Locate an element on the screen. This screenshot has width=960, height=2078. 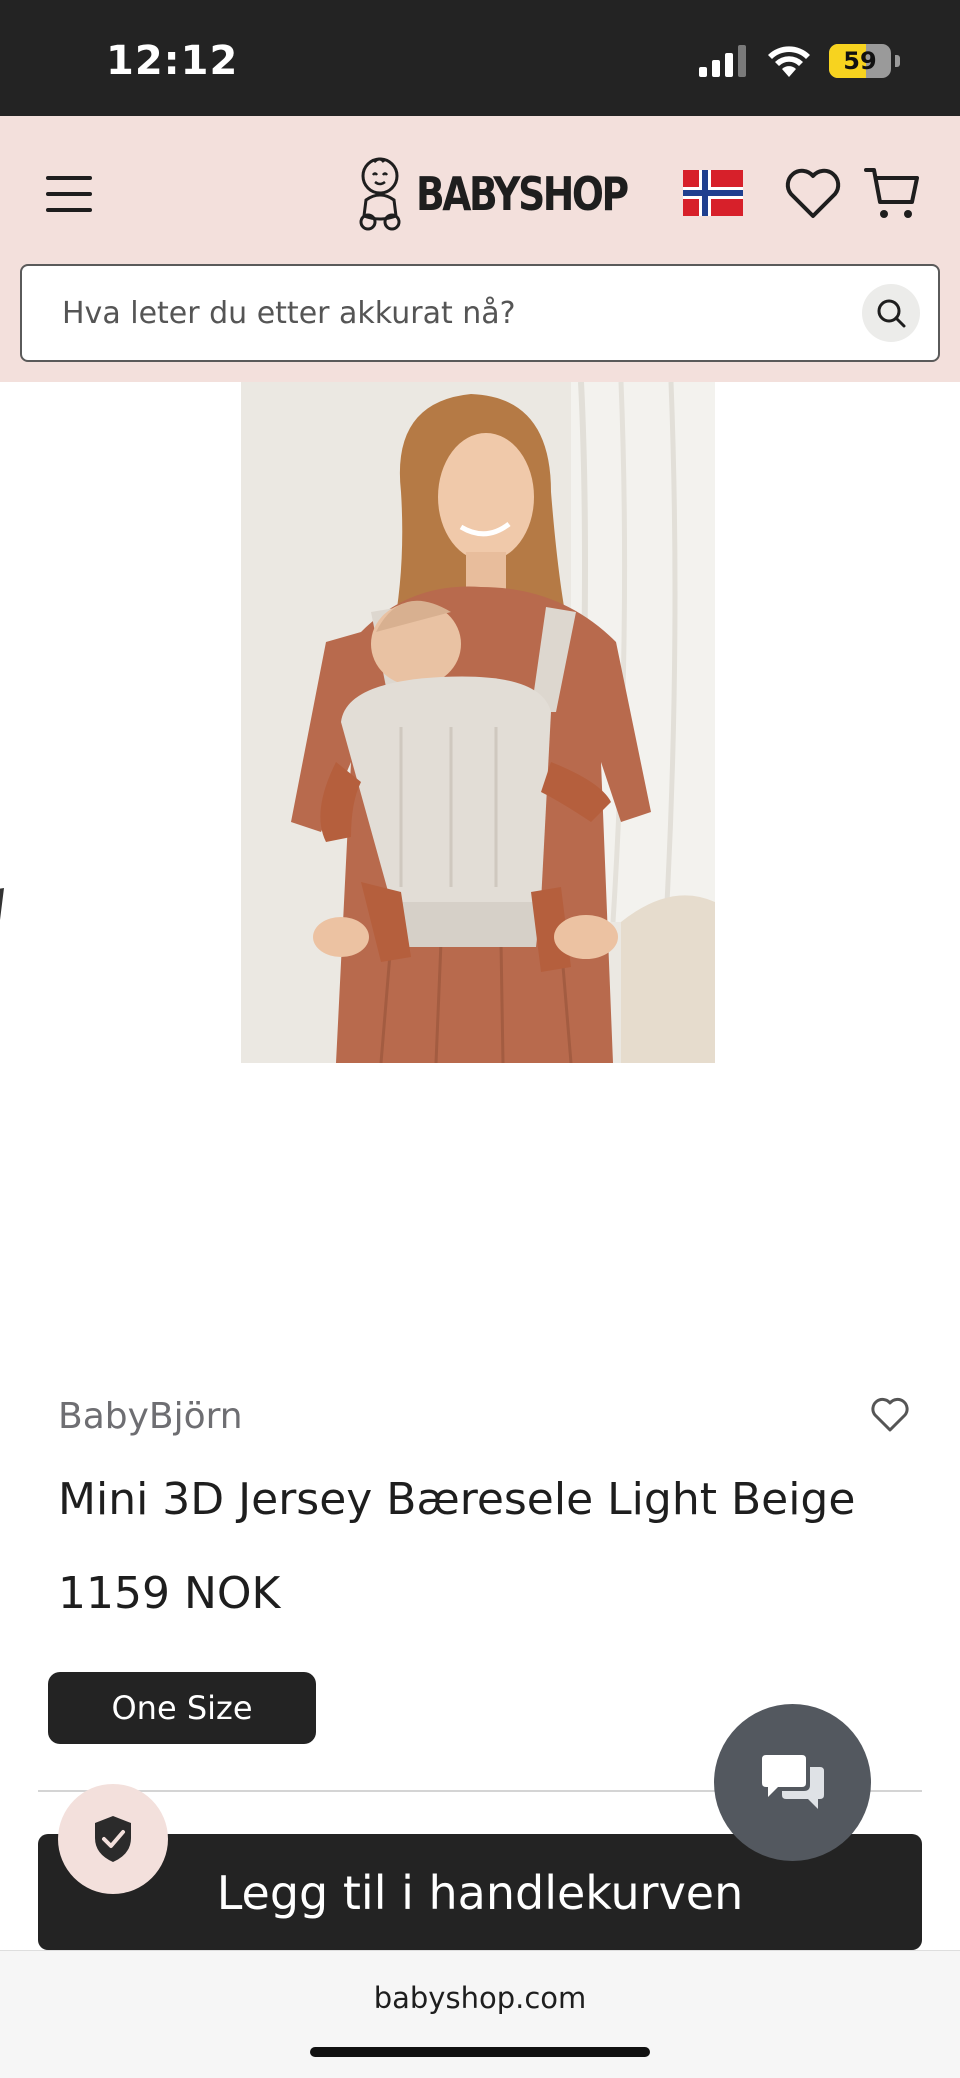
site-logo: BABYSHOP is located at coordinates (513, 194).